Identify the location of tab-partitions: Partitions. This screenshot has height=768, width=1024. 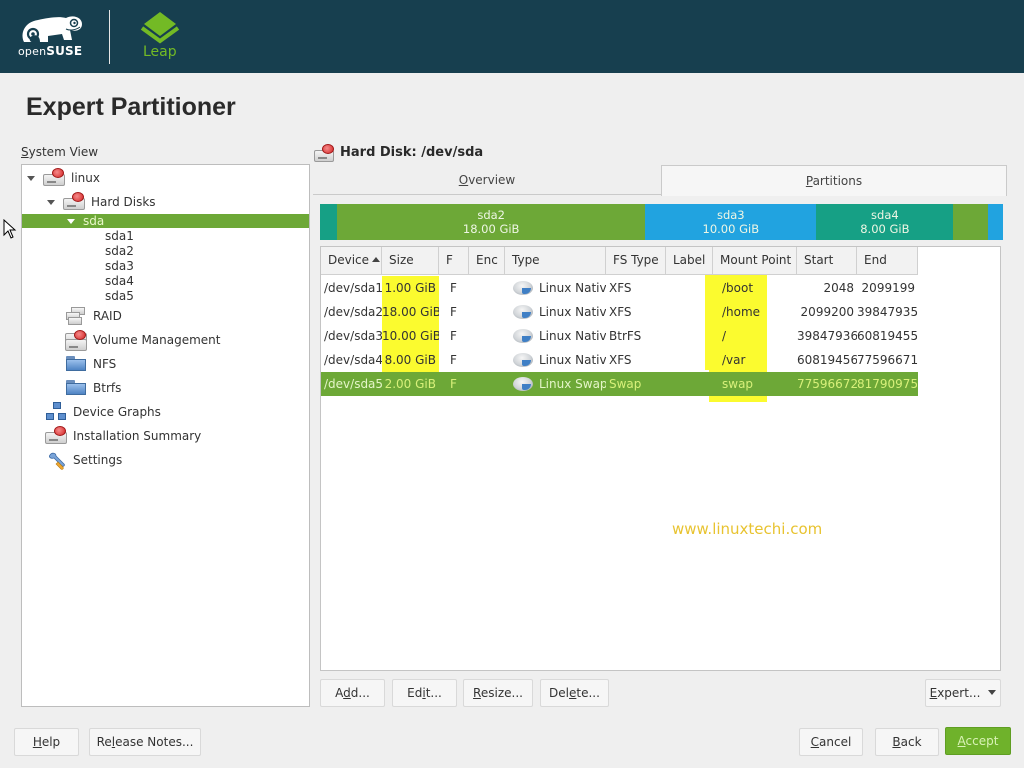
(834, 180).